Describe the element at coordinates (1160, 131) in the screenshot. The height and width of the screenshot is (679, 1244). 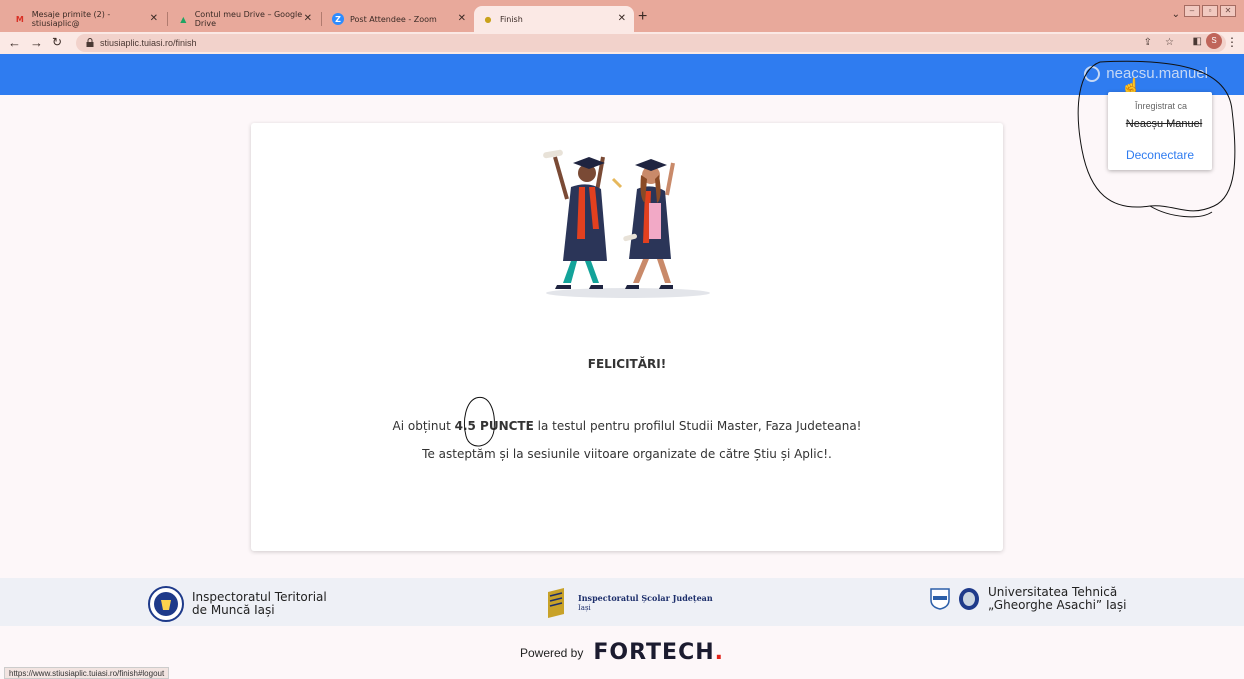
I see `user-dropdown-menu: Înregistrat ca Neacșu Manuel Deconectare` at that location.